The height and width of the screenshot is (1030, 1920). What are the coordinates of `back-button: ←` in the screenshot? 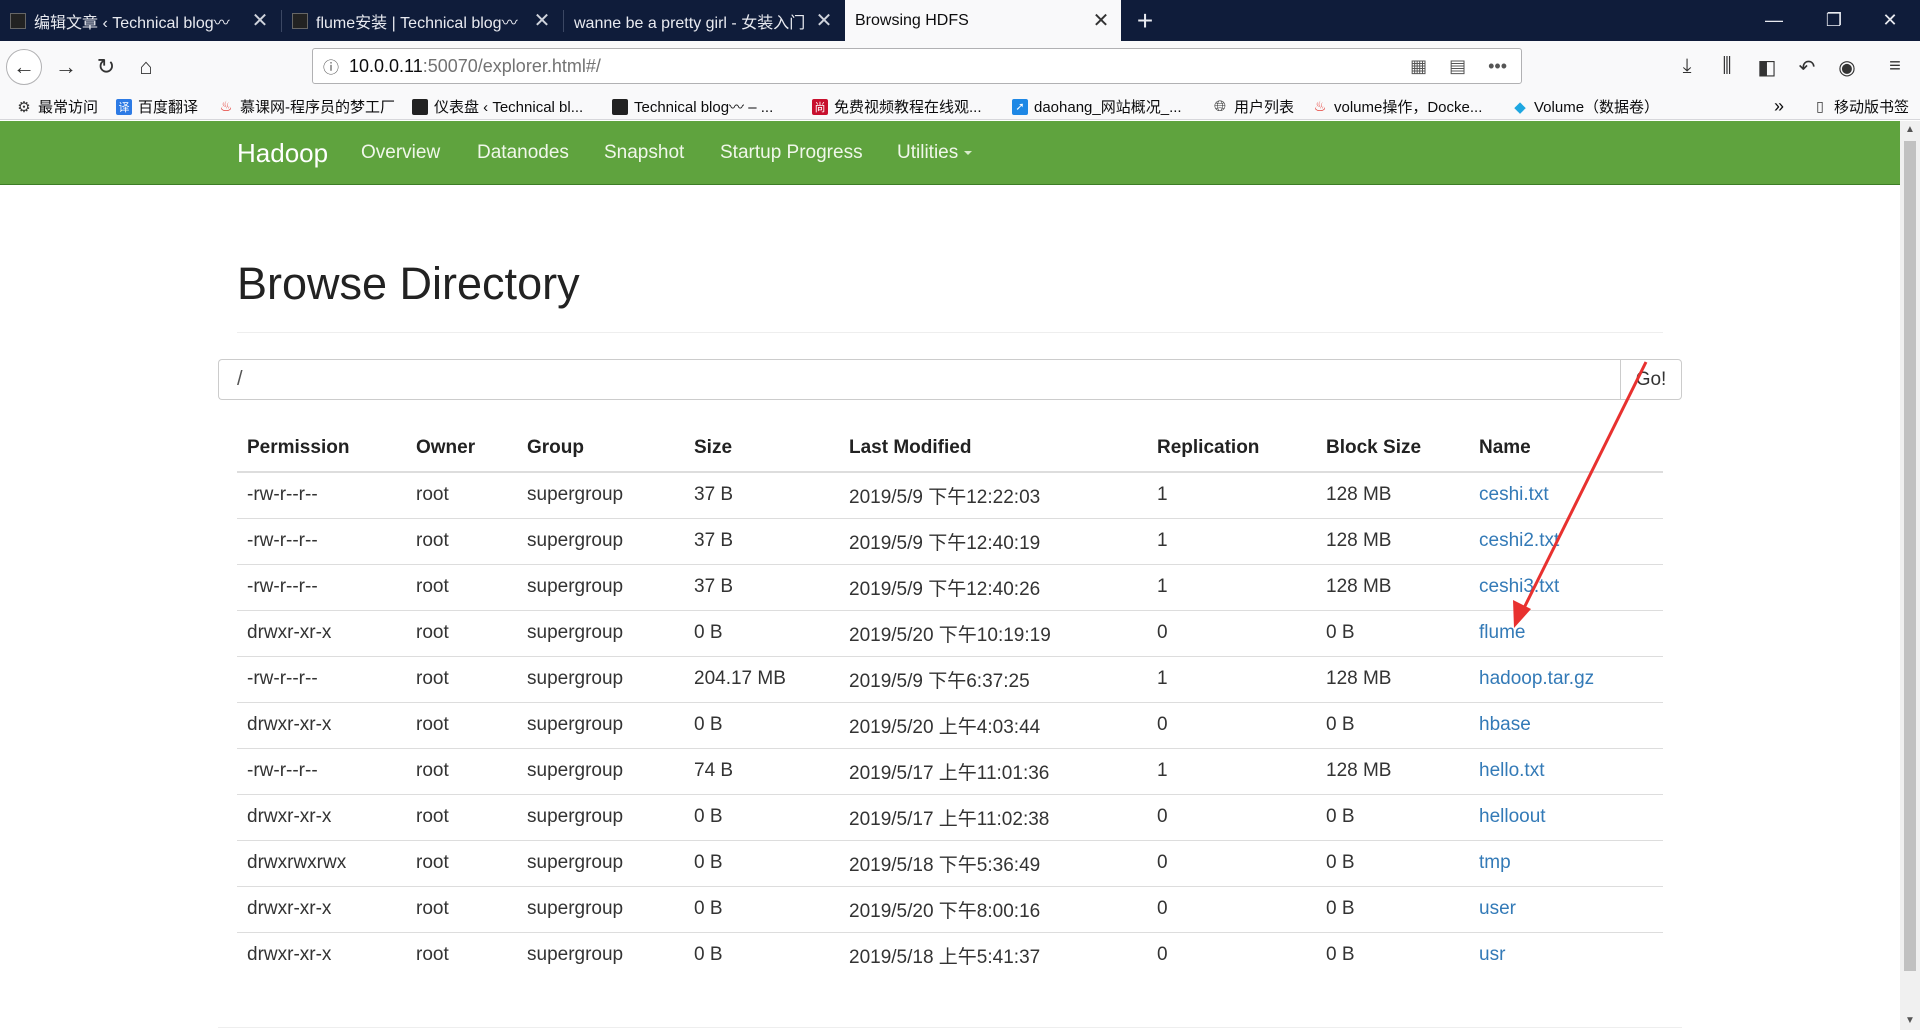 It's located at (24, 67).